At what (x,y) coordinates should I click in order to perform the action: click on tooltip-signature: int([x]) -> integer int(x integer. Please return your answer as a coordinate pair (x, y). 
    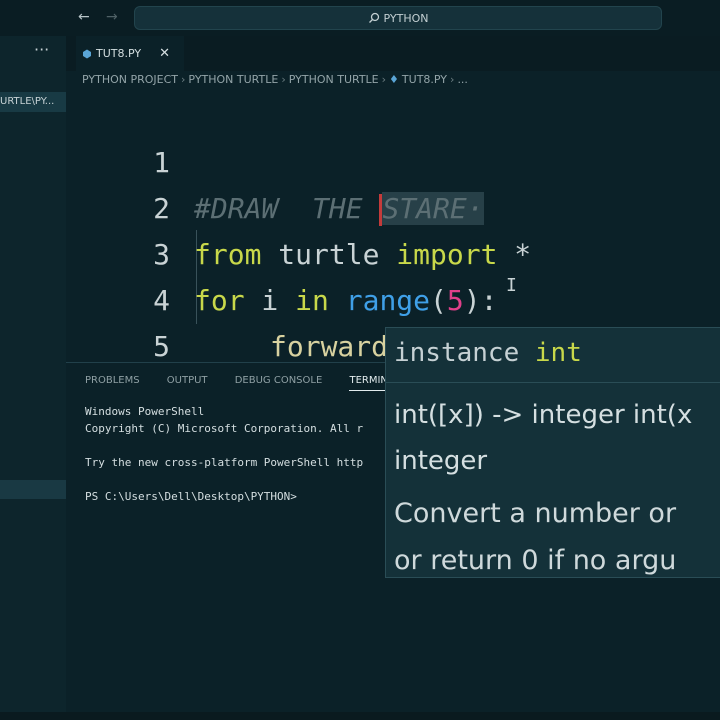
    Looking at the image, I should click on (543, 438).